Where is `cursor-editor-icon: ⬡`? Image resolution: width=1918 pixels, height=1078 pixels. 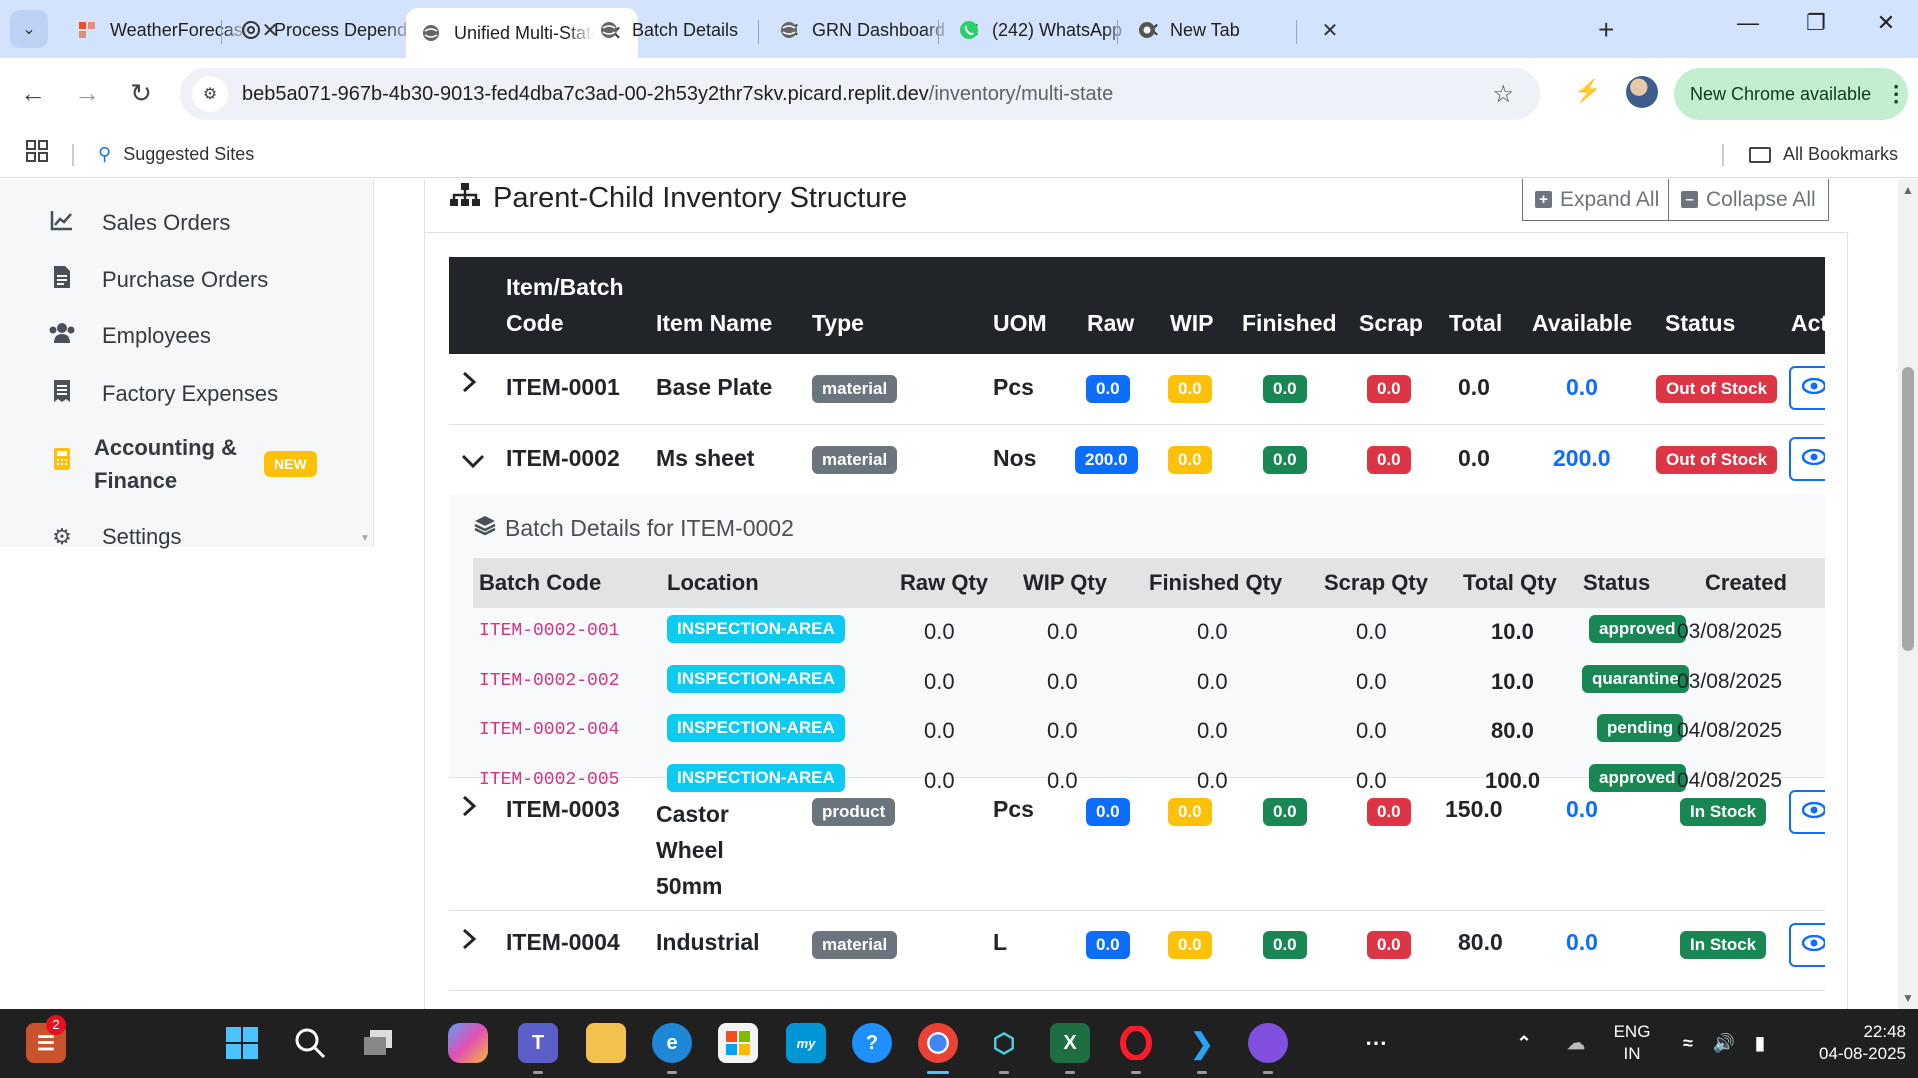
cursor-editor-icon: ⬡ is located at coordinates (1004, 1043).